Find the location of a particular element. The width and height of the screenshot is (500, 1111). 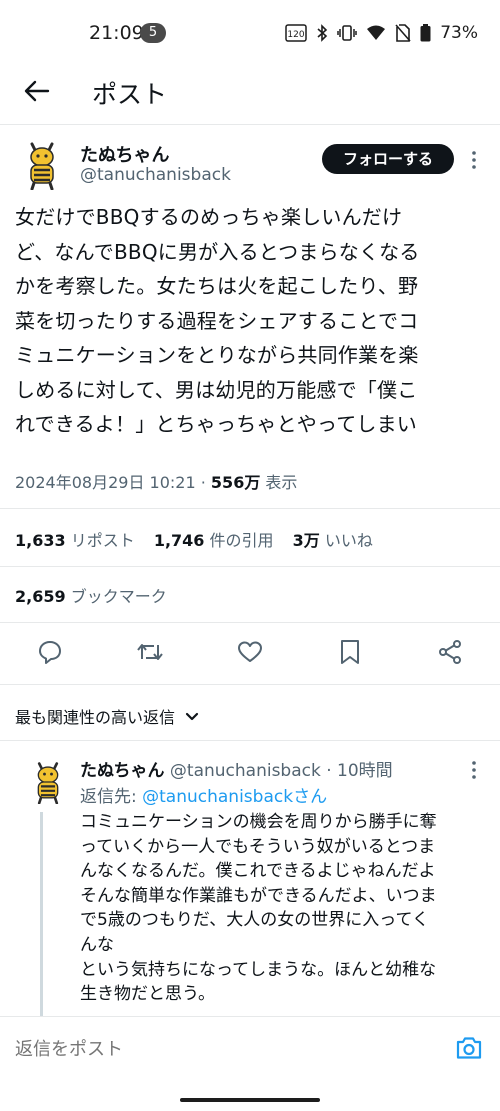

author-handle: @tanuchanisback is located at coordinates (155, 175).